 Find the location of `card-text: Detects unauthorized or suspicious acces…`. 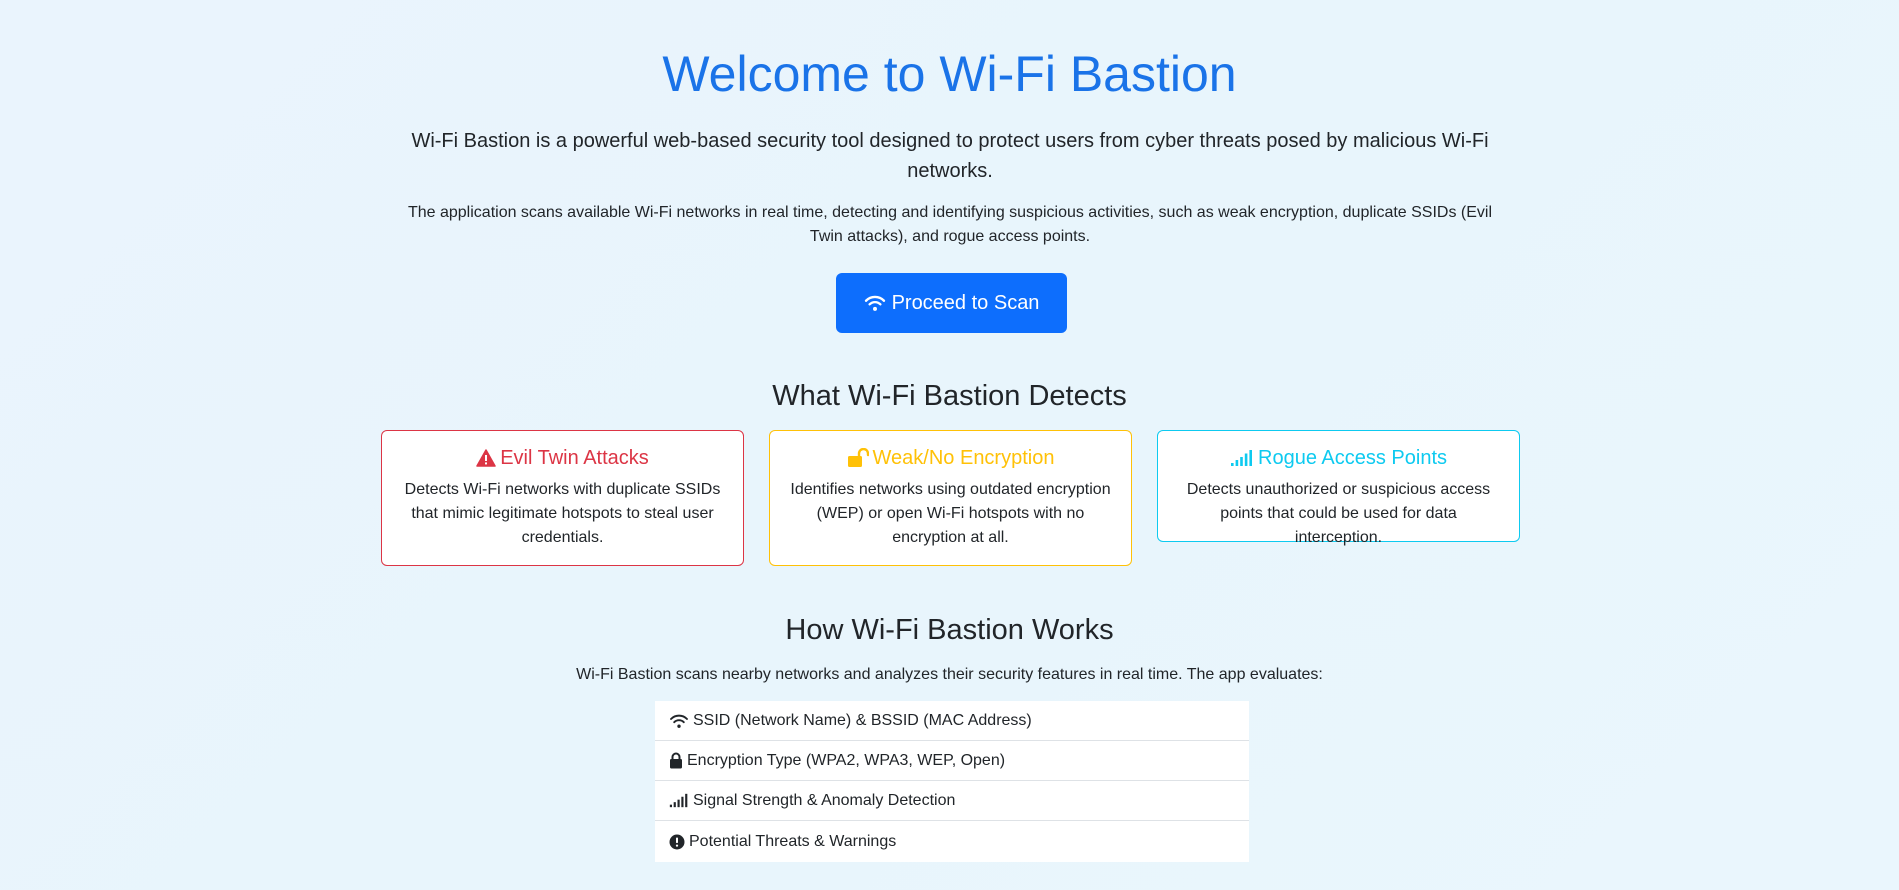

card-text: Detects unauthorized or suspicious acces… is located at coordinates (1338, 513).